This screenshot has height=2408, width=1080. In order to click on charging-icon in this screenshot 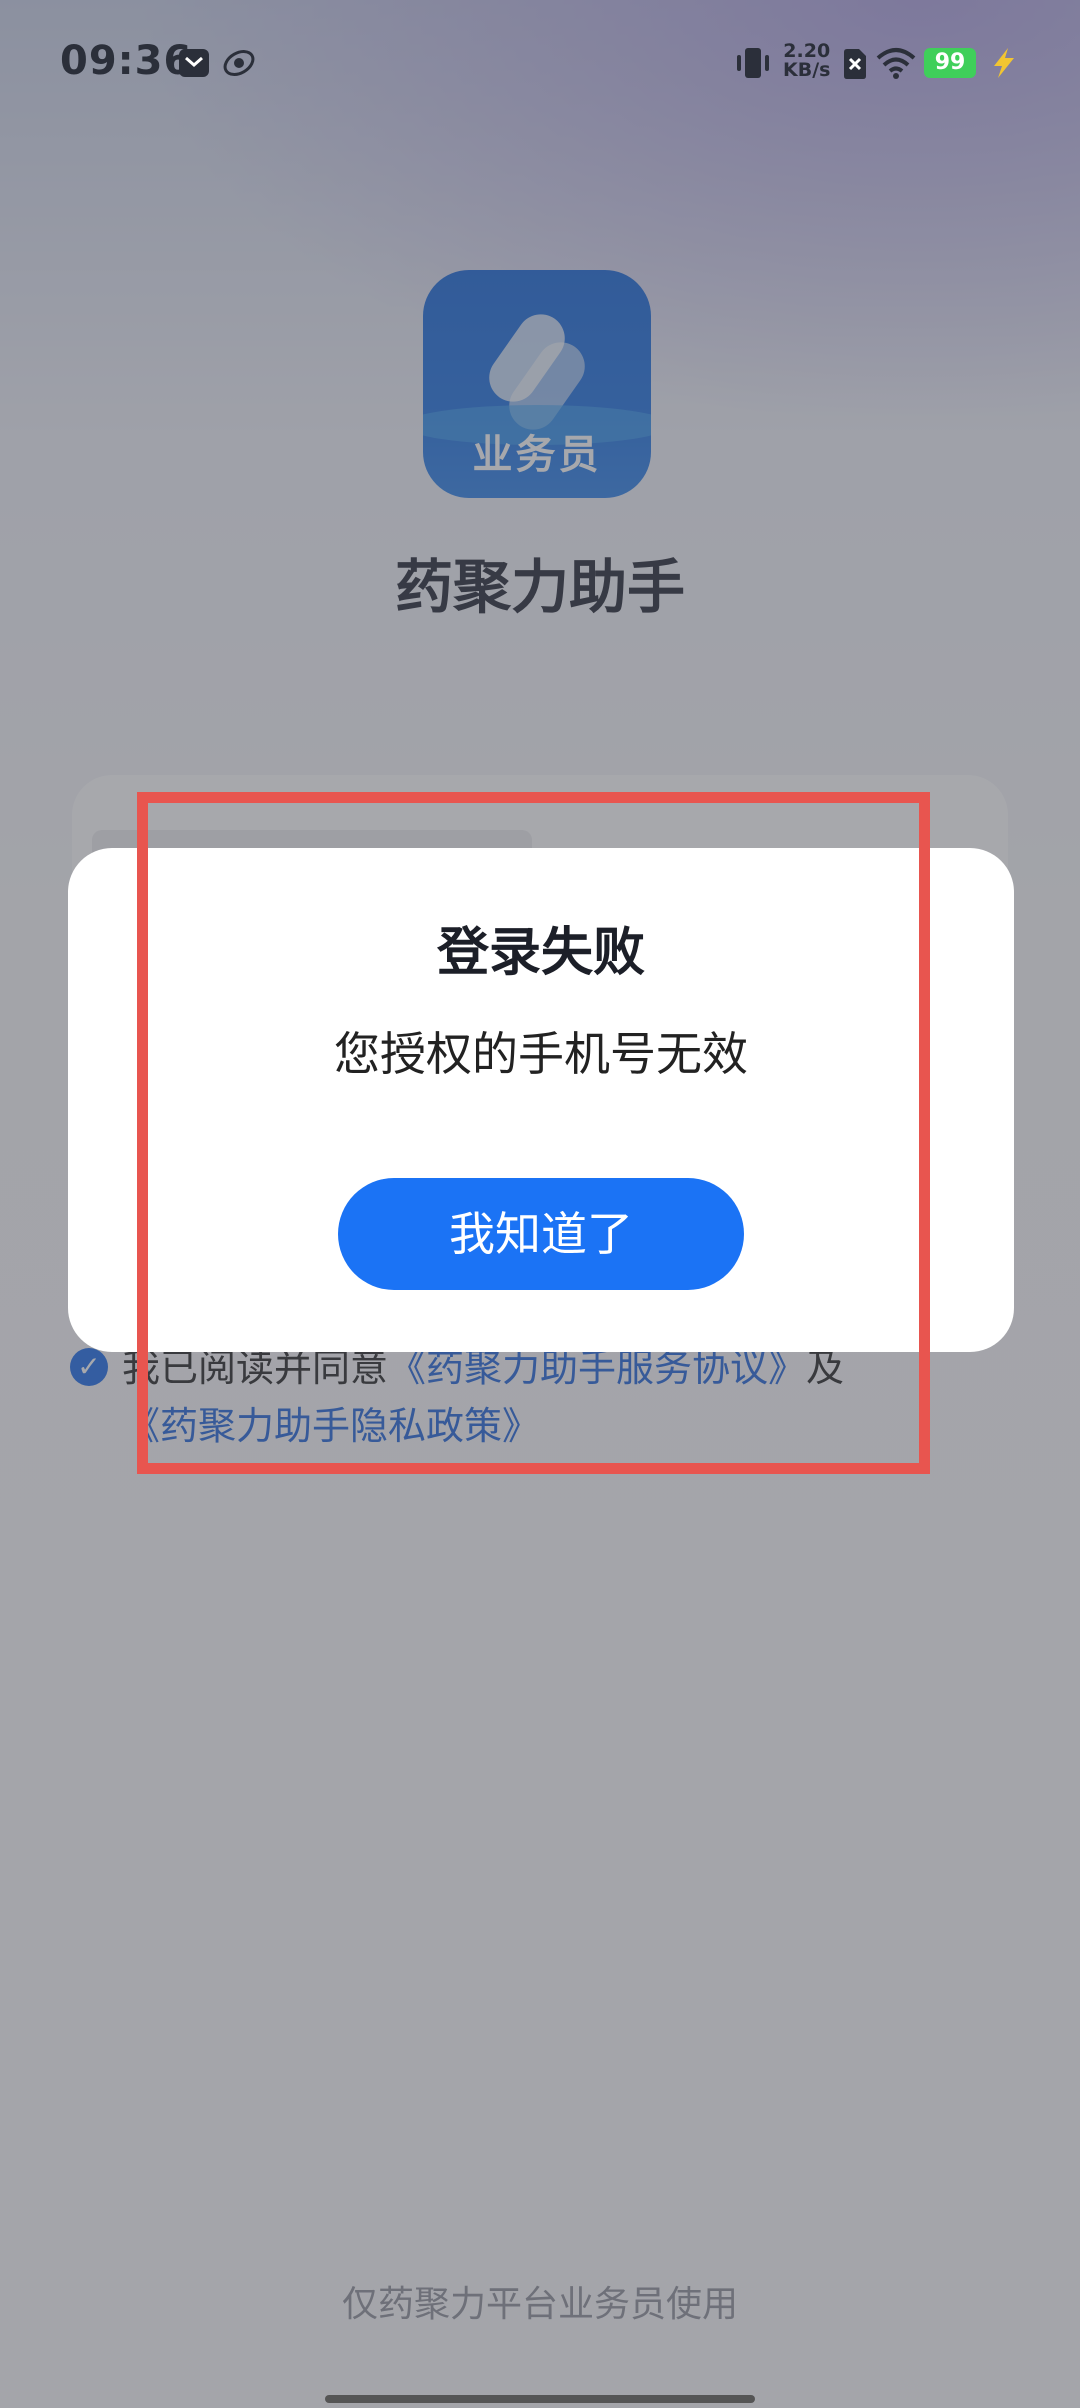, I will do `click(1004, 63)`.